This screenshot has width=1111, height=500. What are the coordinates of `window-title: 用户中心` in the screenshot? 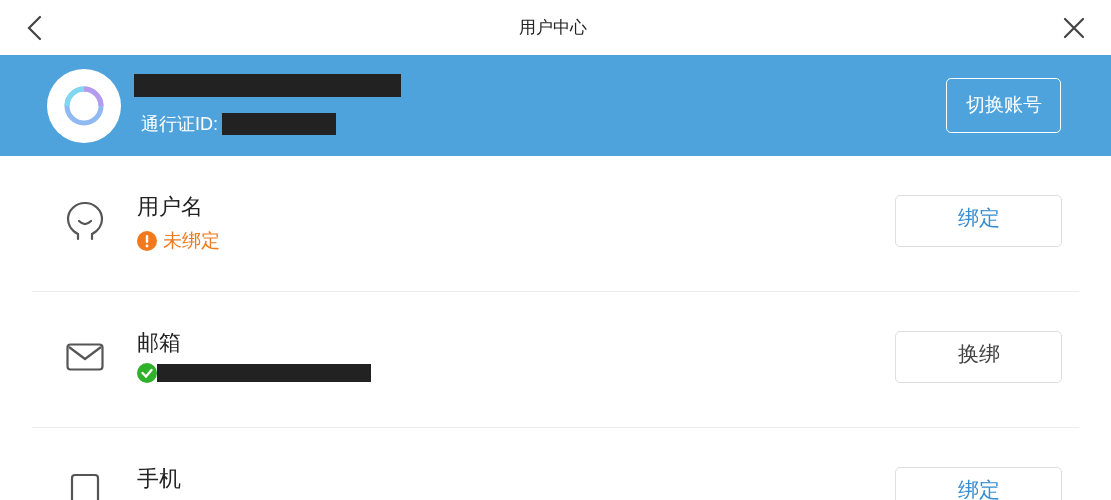 It's located at (552, 27).